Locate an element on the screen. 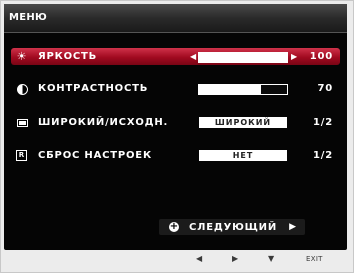  menu-item-aspect-ratio: ШИРОКИЙ/ИСХОДН. ШИРОКИЙ 1/2 is located at coordinates (175, 122).